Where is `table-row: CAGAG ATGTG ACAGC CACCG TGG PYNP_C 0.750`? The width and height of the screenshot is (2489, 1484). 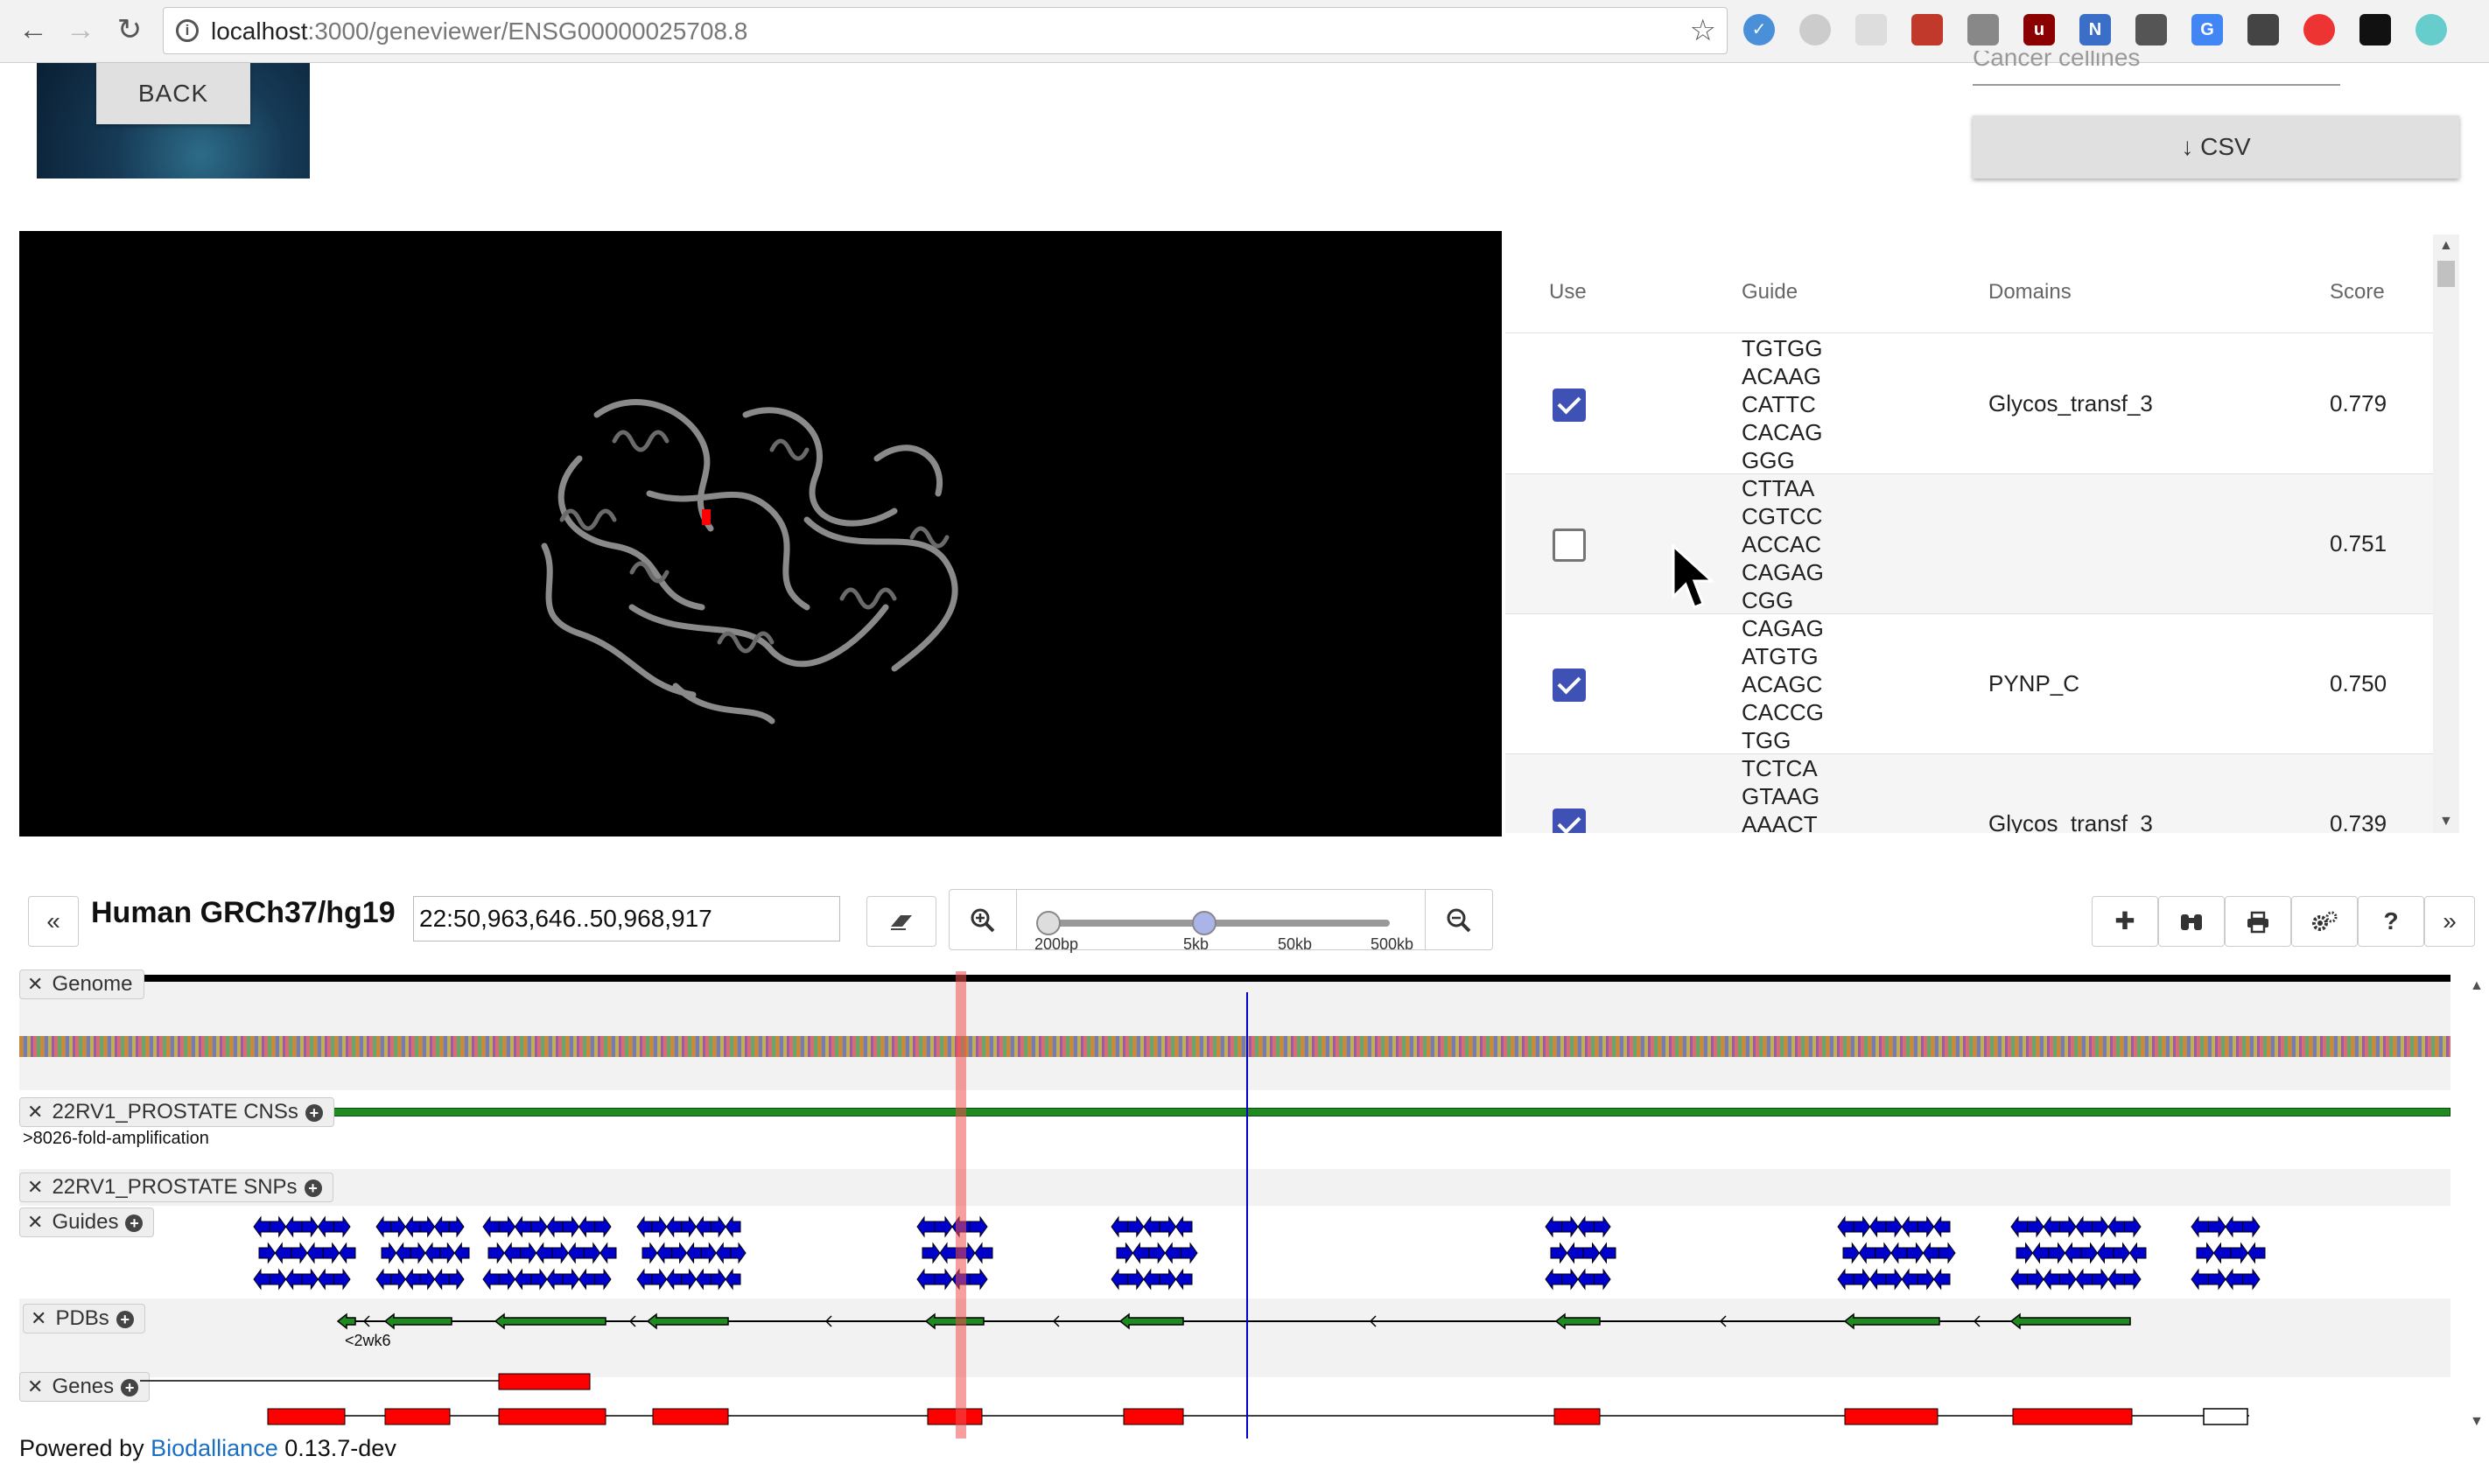
table-row: CAGAG ATGTG ACAGC CACCG TGG PYNP_C 0.750 is located at coordinates (1973, 684).